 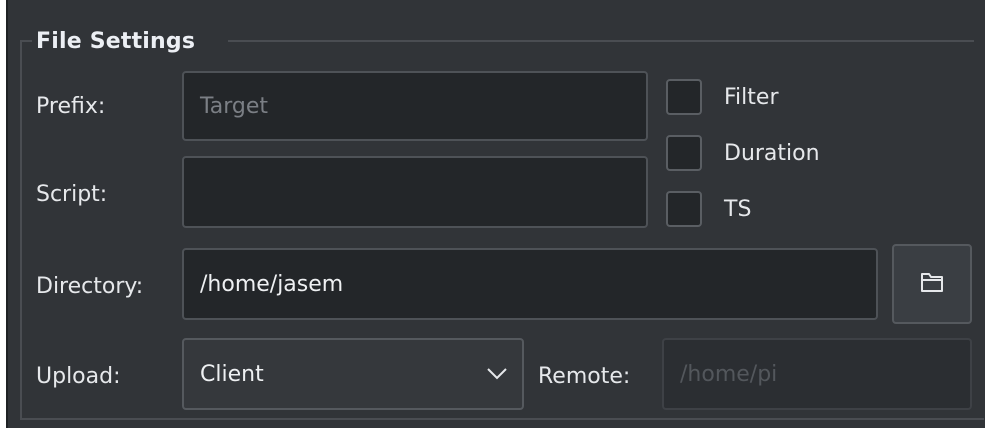 I want to click on duration-checkbox, so click(x=684, y=153).